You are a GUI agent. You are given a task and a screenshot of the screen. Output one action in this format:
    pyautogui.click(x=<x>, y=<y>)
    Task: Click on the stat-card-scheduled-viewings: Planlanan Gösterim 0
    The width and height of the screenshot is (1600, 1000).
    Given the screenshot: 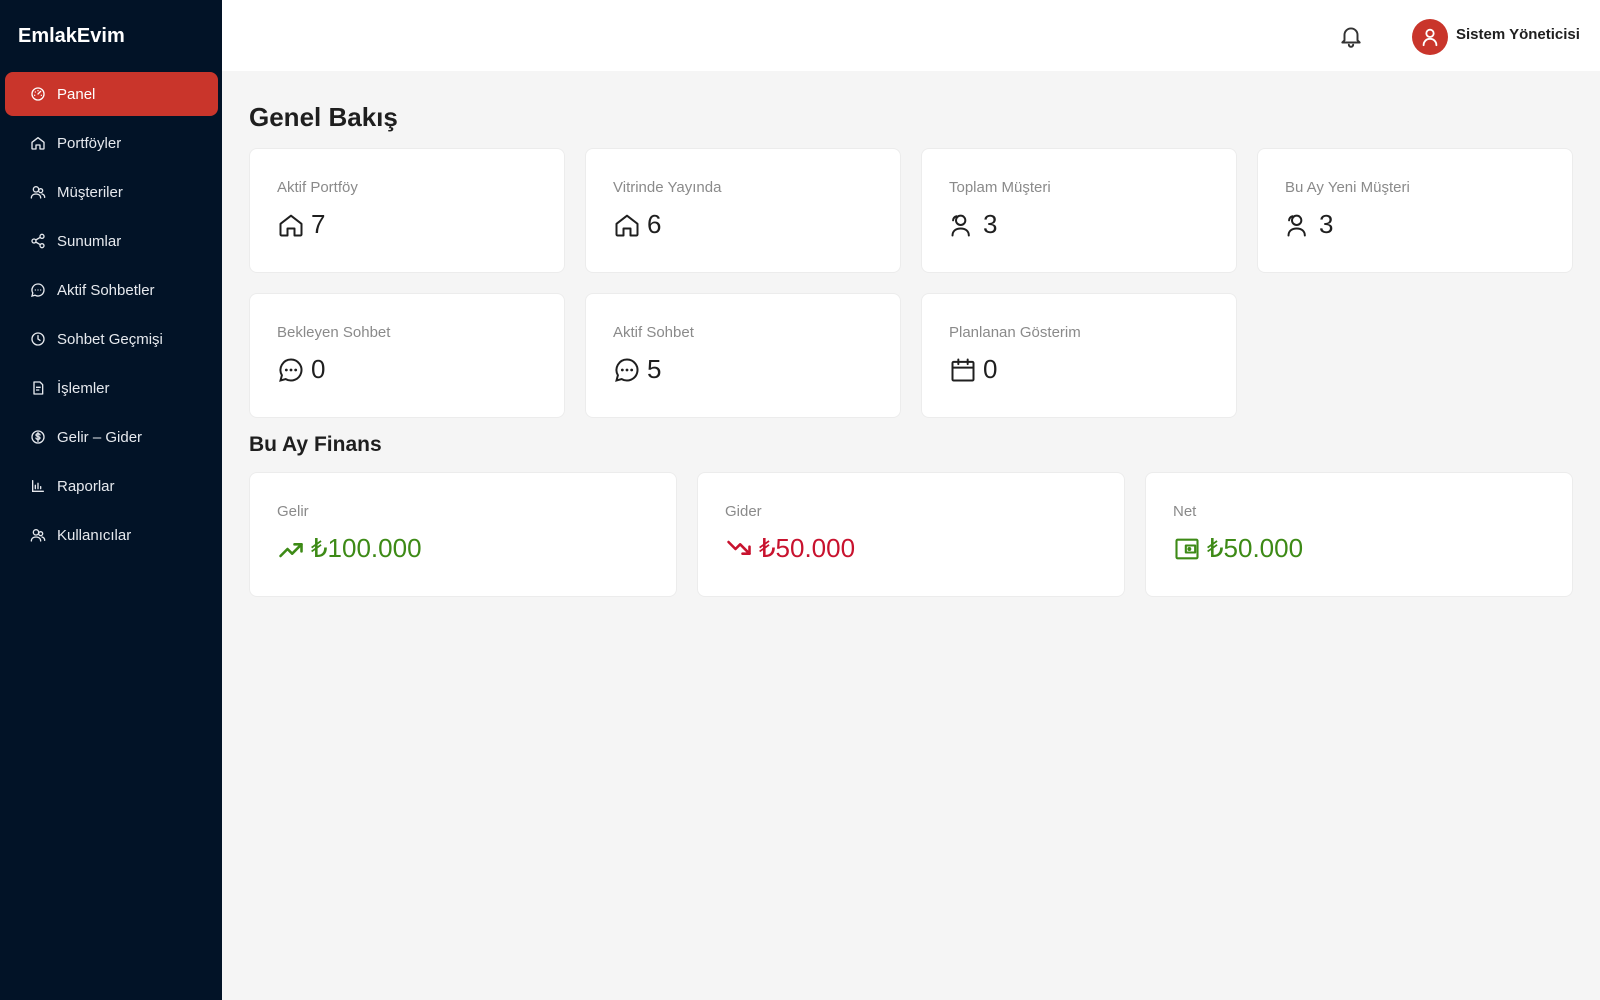 What is the action you would take?
    pyautogui.click(x=1079, y=355)
    